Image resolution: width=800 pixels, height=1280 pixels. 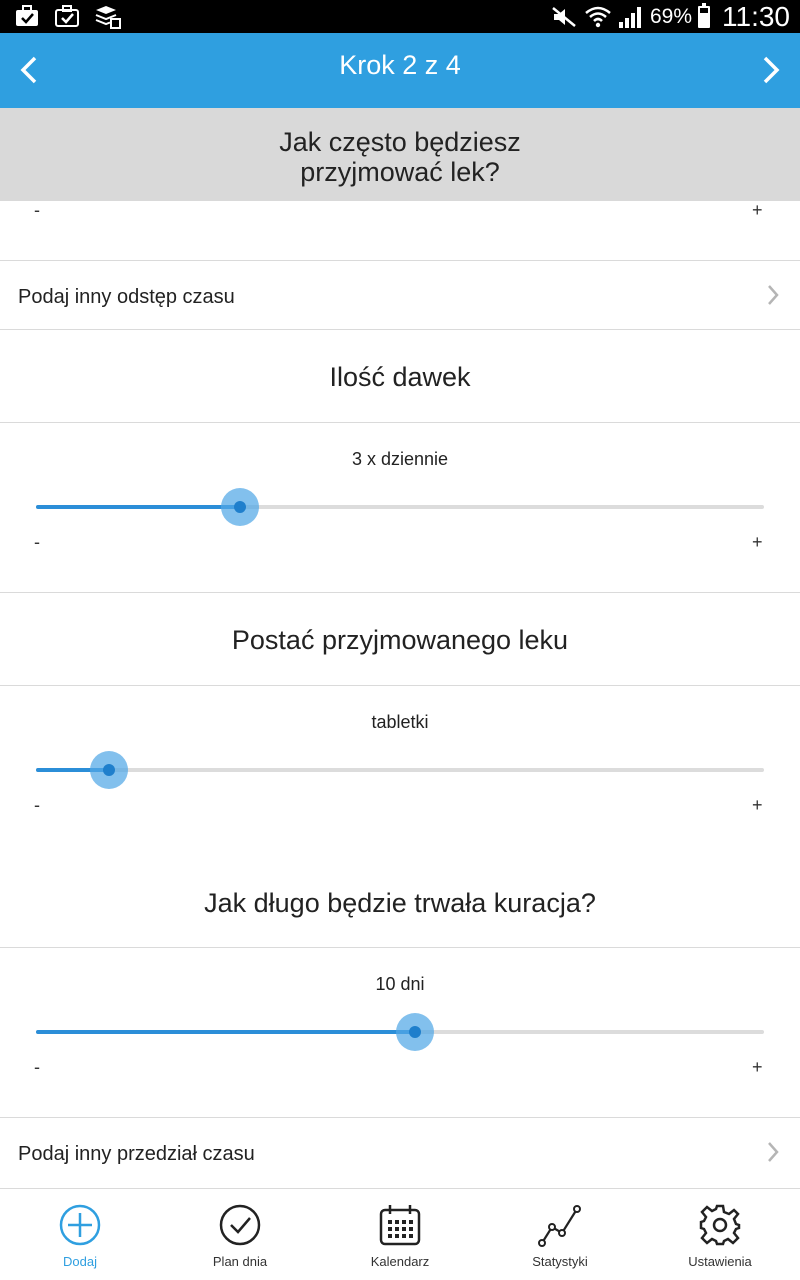 What do you see at coordinates (400, 142) in the screenshot?
I see `question-line-1: Jak często będziesz` at bounding box center [400, 142].